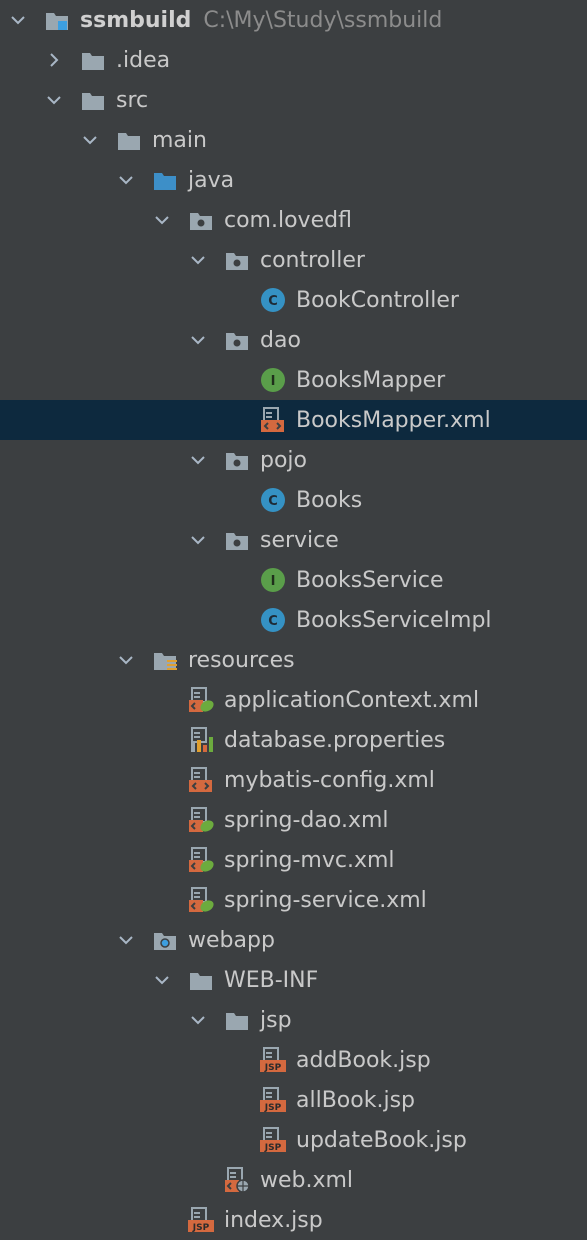 This screenshot has width=587, height=1240. What do you see at coordinates (211, 180) in the screenshot?
I see `tree-item-label: java` at bounding box center [211, 180].